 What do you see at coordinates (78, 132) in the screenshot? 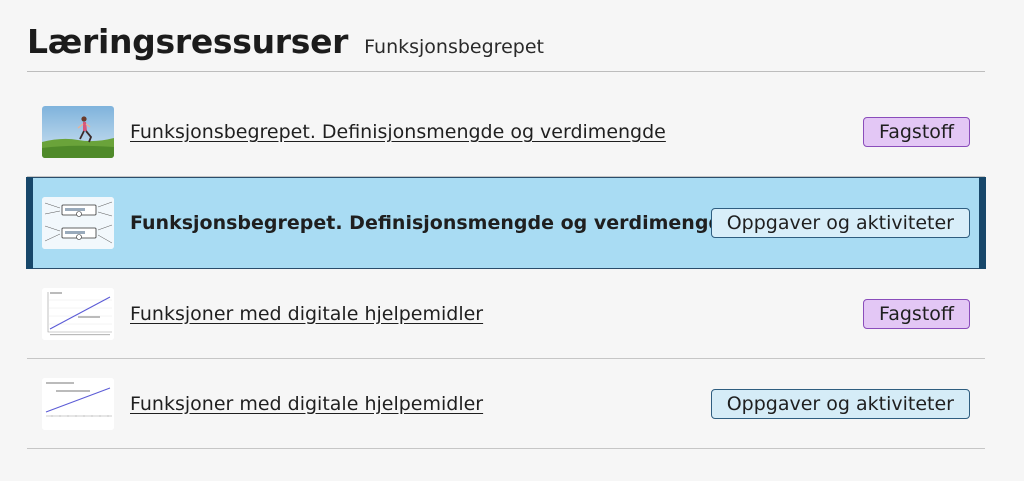
I see `runner-photo-thumbnail` at bounding box center [78, 132].